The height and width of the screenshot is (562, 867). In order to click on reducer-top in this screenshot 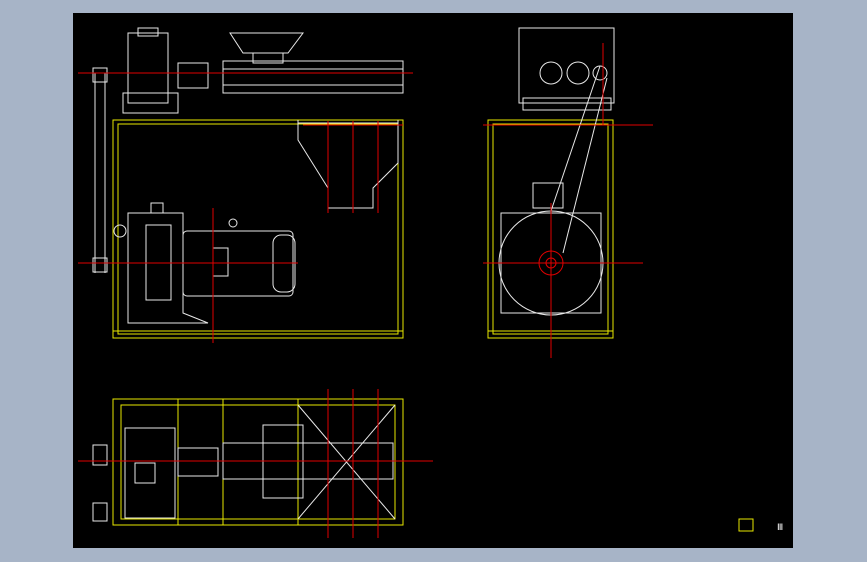, I will do `click(157, 208)`.